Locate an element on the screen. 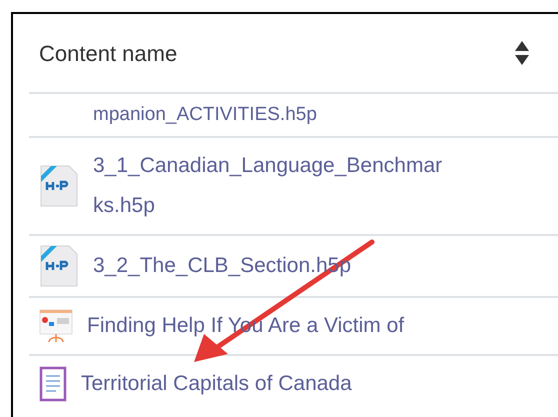 The image size is (558, 417). content-name-link: mpanion_ACTIVITIES.h5p is located at coordinates (269, 115).